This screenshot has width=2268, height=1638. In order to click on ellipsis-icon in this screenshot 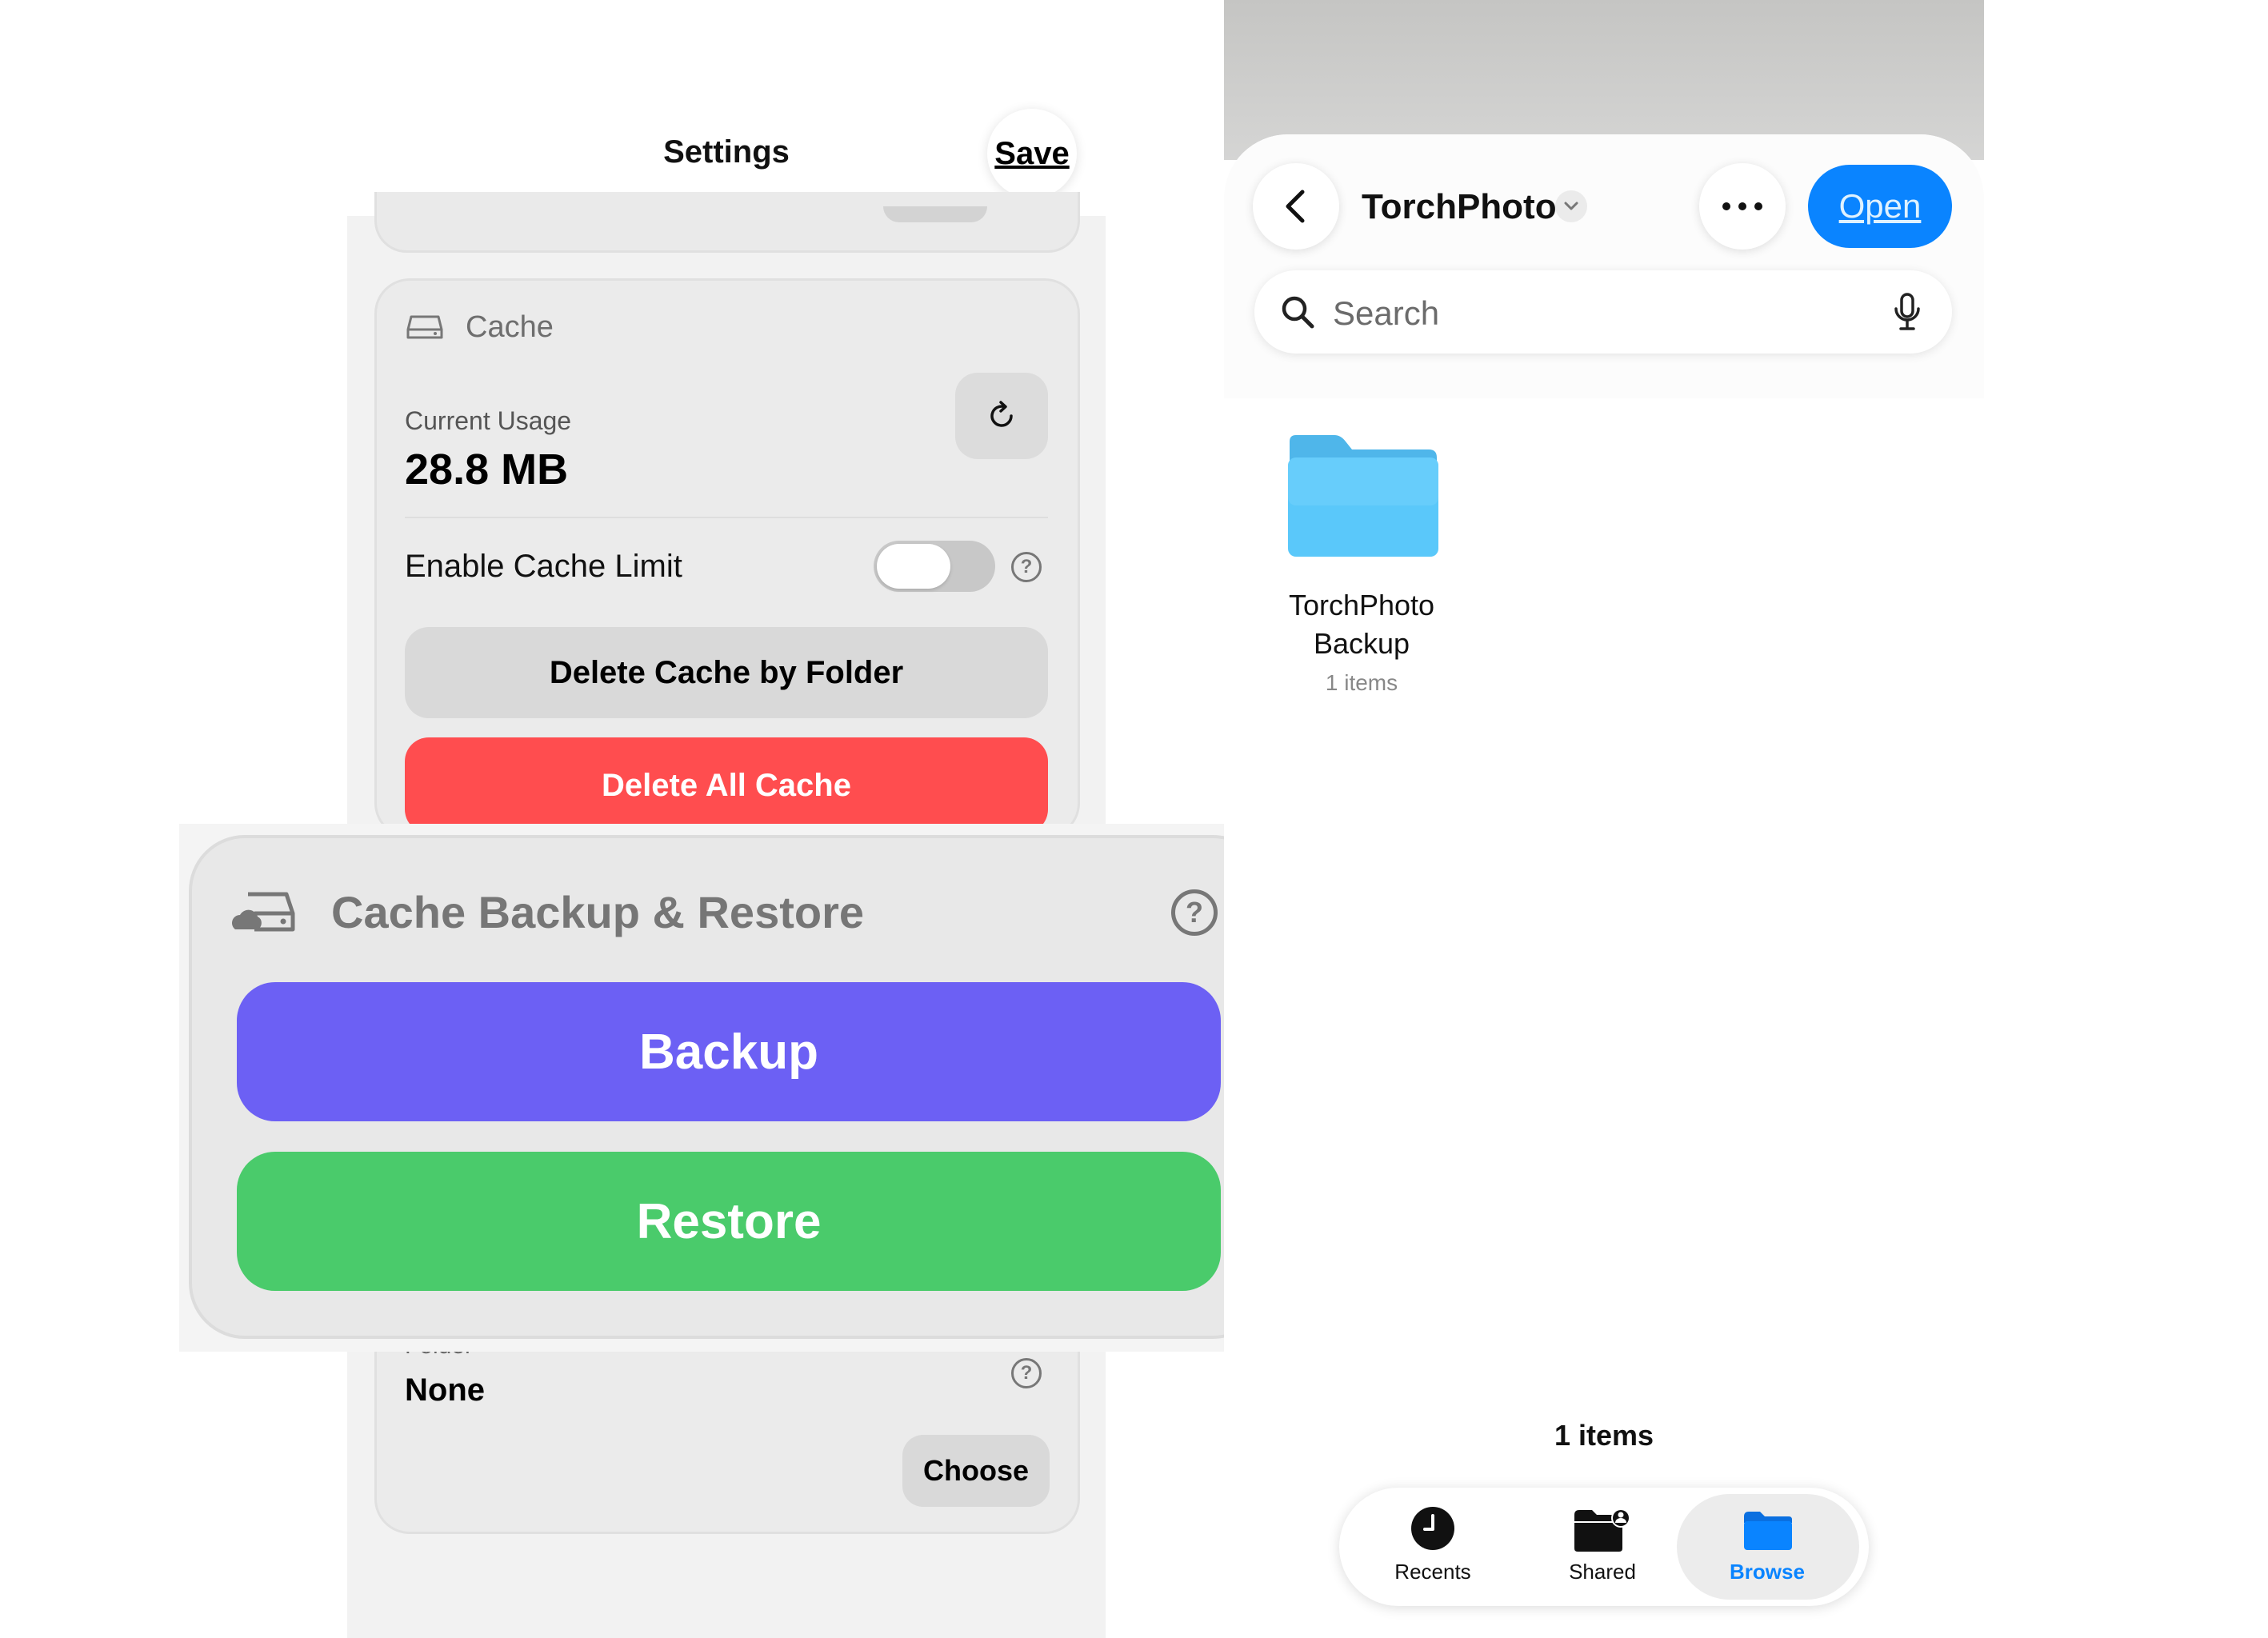, I will do `click(1742, 206)`.